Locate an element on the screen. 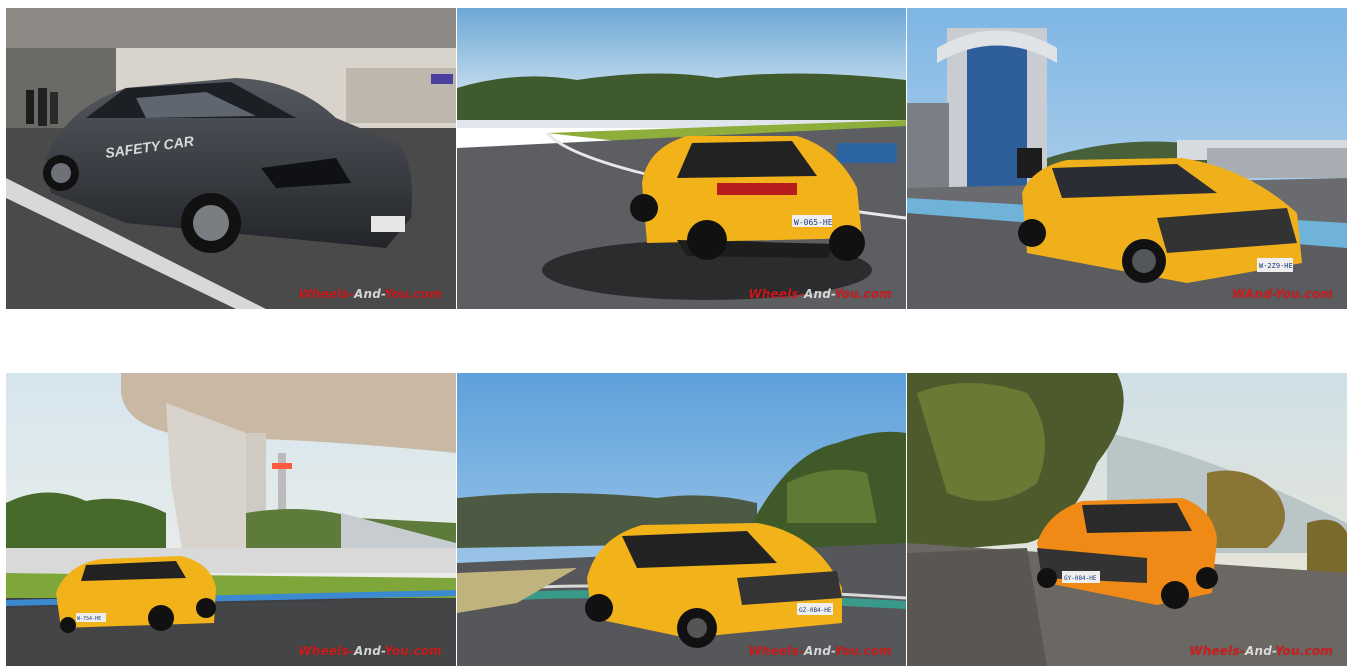 The width and height of the screenshot is (1347, 666). license-plate: GY-084-HE is located at coordinates (1080, 578).